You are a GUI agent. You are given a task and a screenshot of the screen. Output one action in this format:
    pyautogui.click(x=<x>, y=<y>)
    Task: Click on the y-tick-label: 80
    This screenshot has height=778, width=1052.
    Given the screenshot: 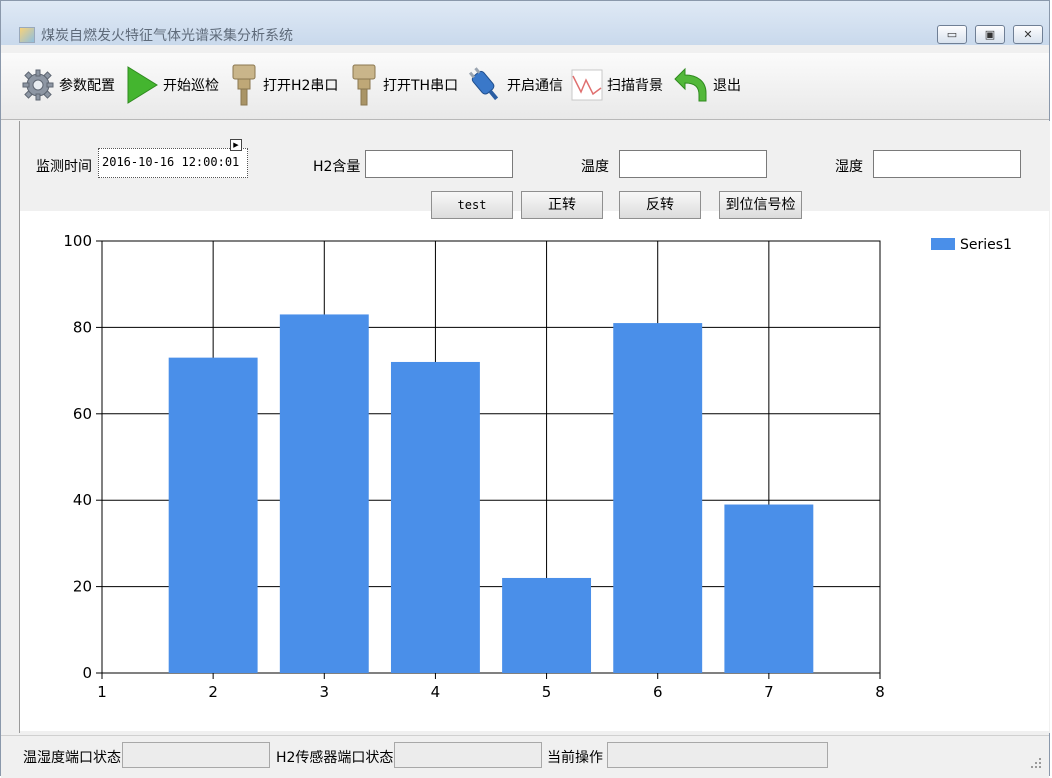 What is the action you would take?
    pyautogui.click(x=82, y=327)
    